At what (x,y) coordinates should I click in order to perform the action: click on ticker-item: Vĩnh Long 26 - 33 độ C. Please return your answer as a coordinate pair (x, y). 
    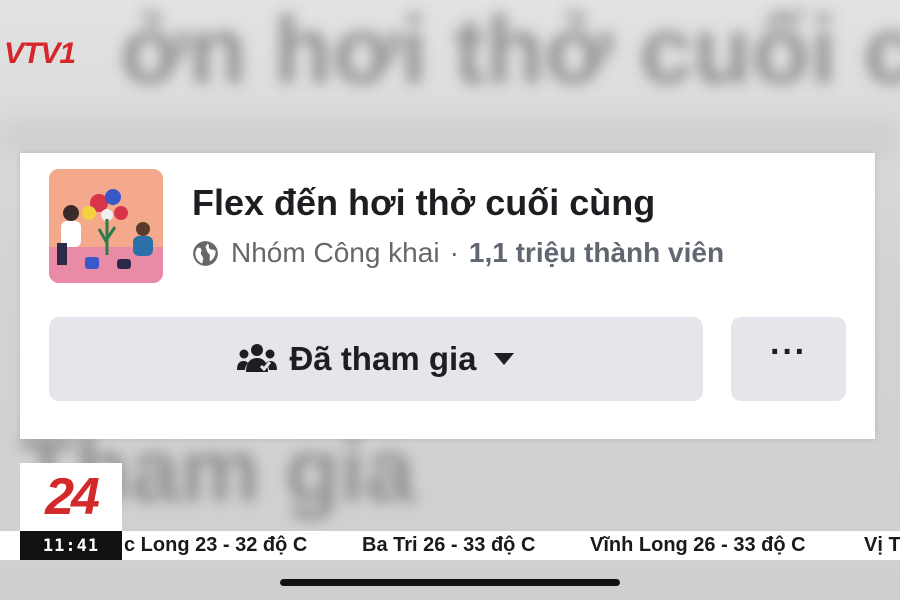
    Looking at the image, I should click on (698, 545).